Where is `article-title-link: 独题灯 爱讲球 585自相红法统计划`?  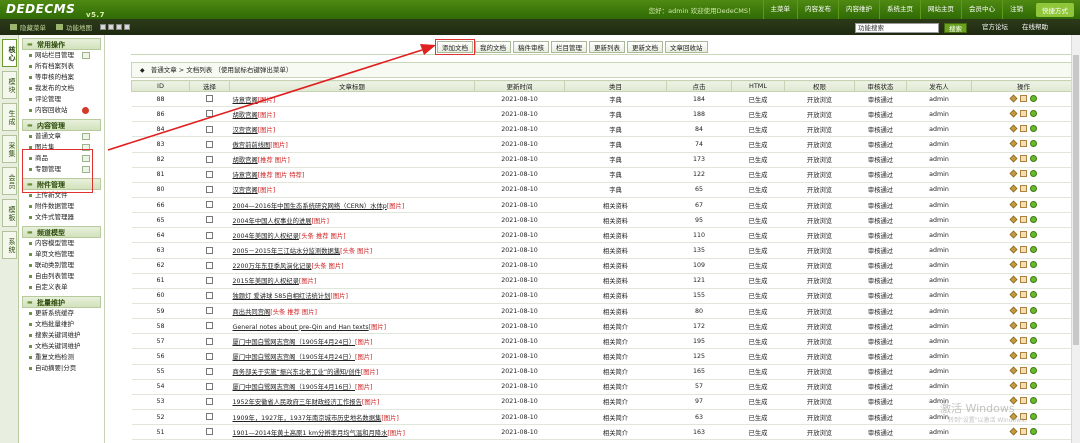 article-title-link: 独题灯 爱讲球 585自相红法统计划 is located at coordinates (282, 296).